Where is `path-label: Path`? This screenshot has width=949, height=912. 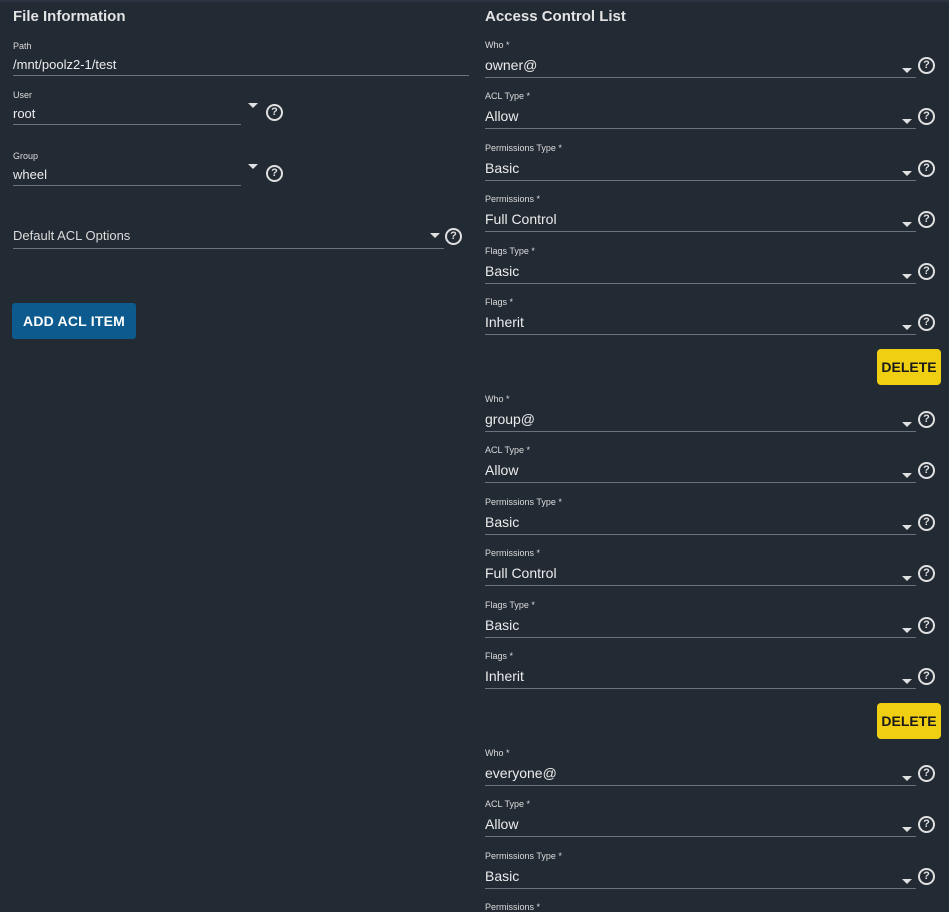 path-label: Path is located at coordinates (22, 46).